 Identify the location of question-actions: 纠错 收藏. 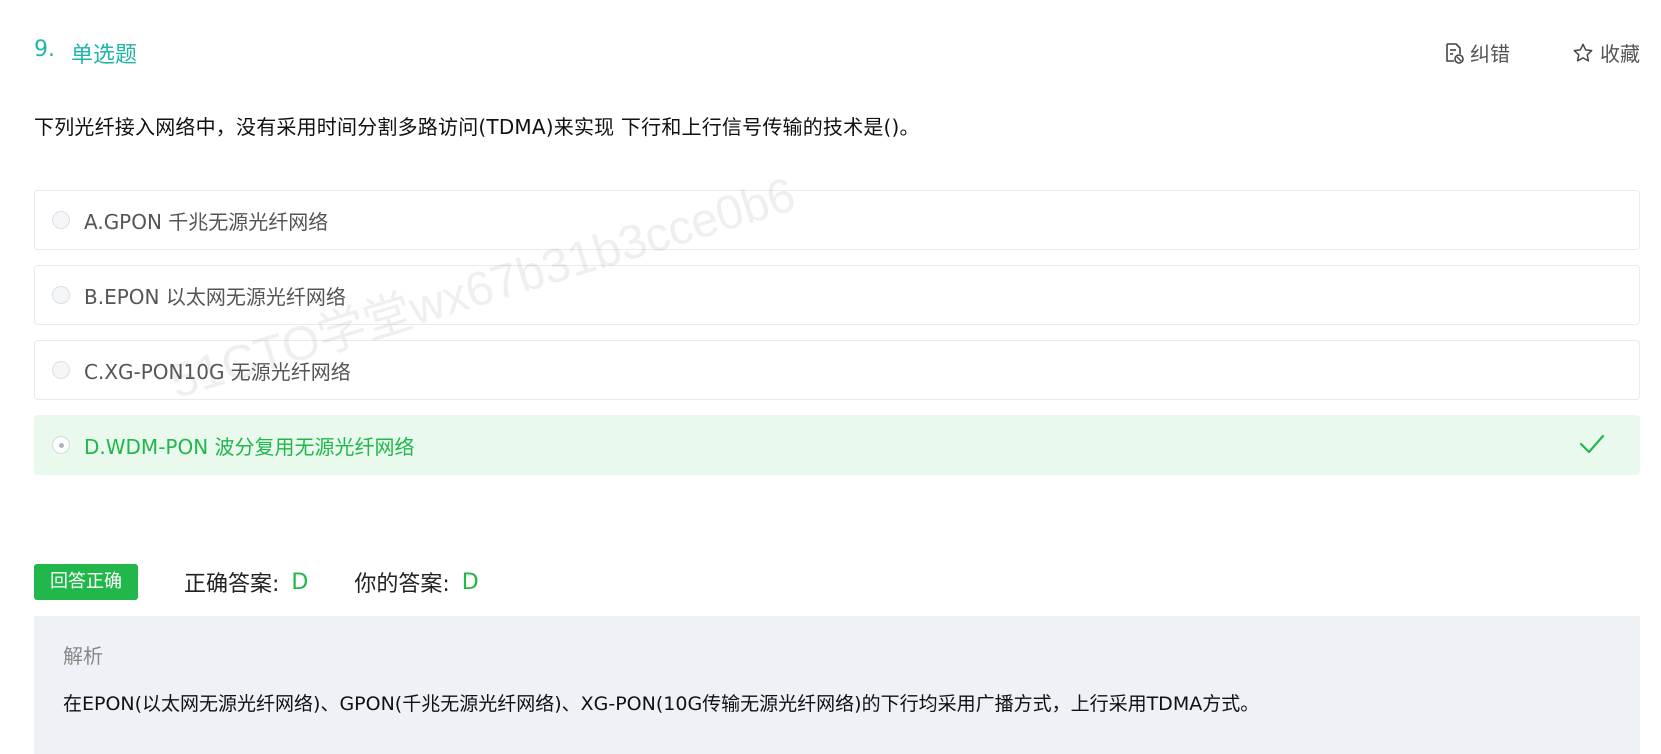
(1542, 52).